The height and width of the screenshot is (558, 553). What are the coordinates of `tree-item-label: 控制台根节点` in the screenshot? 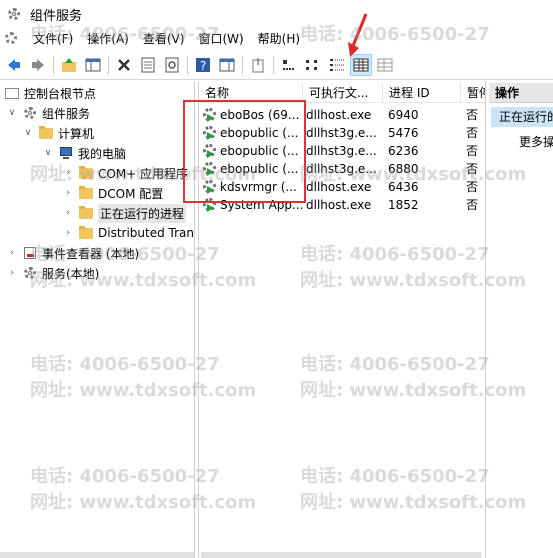 It's located at (60, 93).